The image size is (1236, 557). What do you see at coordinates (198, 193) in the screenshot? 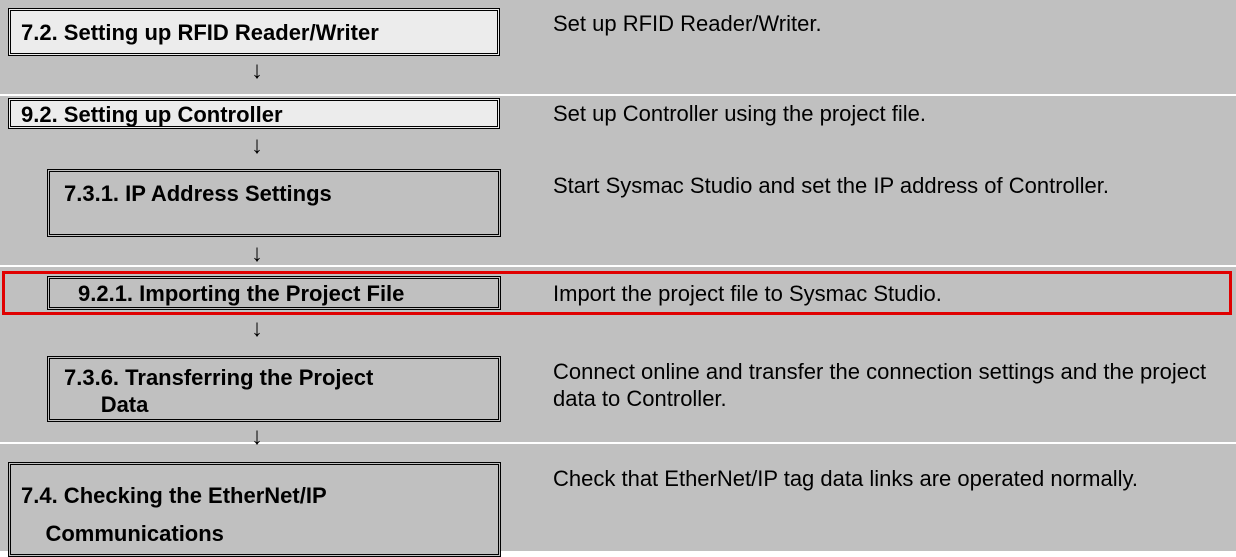
I see `step-label: 7.3.1. IP Address Settings` at bounding box center [198, 193].